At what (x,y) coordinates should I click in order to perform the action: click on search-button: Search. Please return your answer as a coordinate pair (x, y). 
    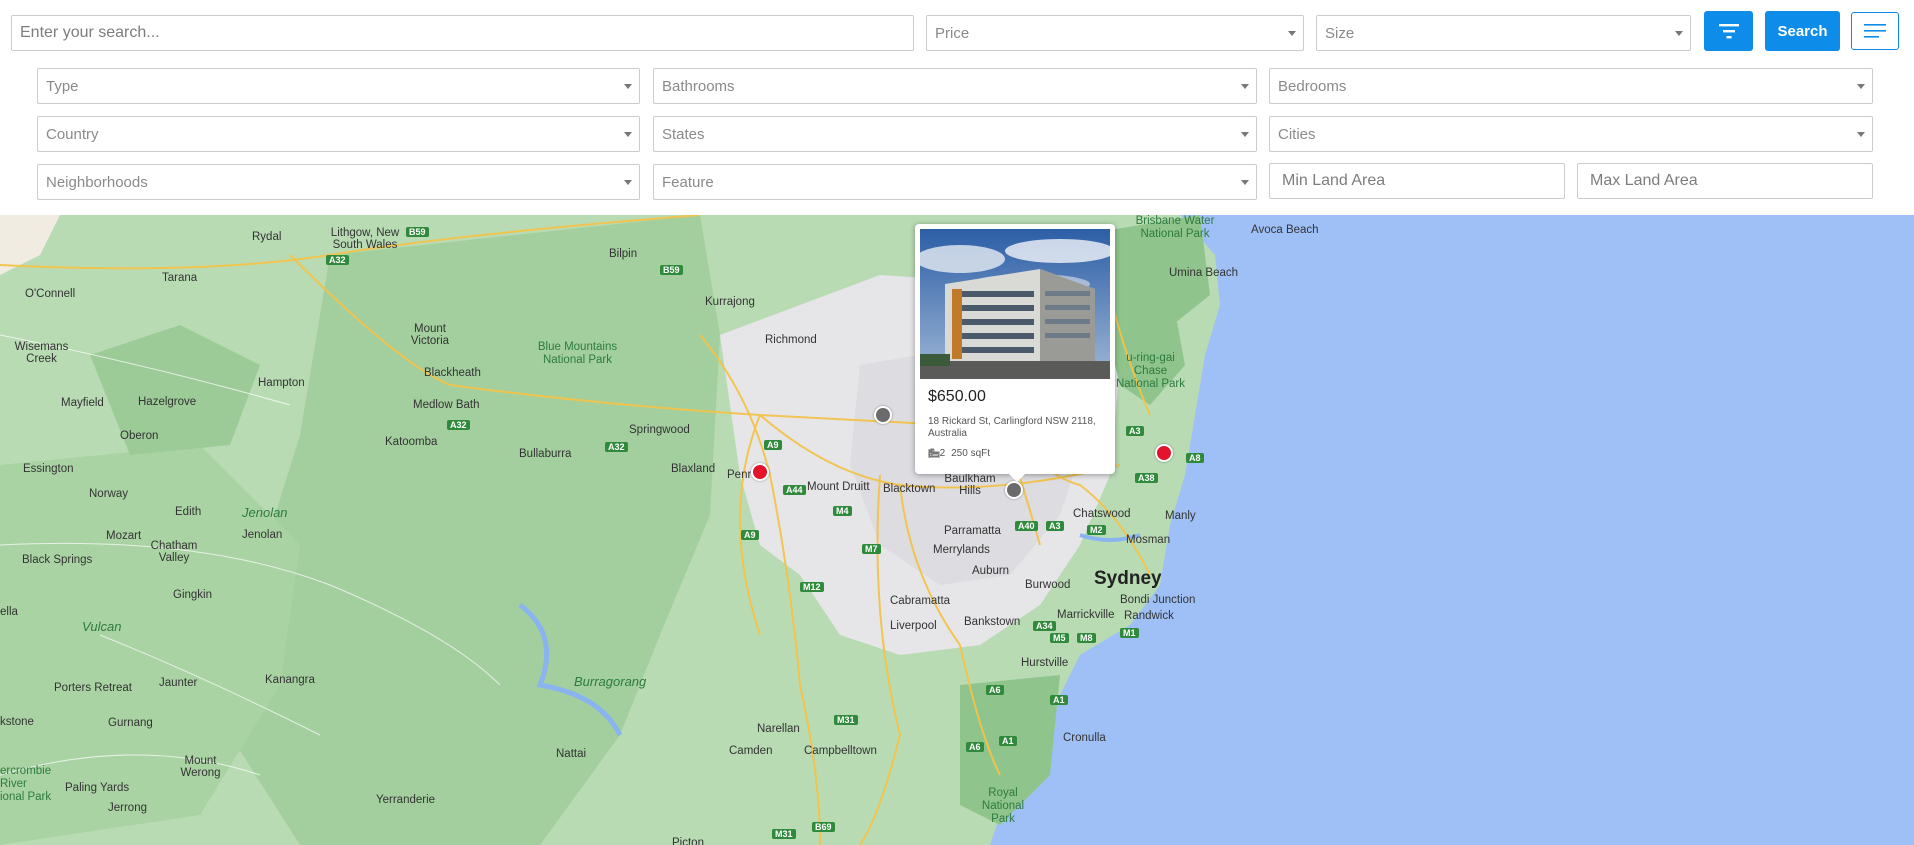
    Looking at the image, I should click on (1802, 31).